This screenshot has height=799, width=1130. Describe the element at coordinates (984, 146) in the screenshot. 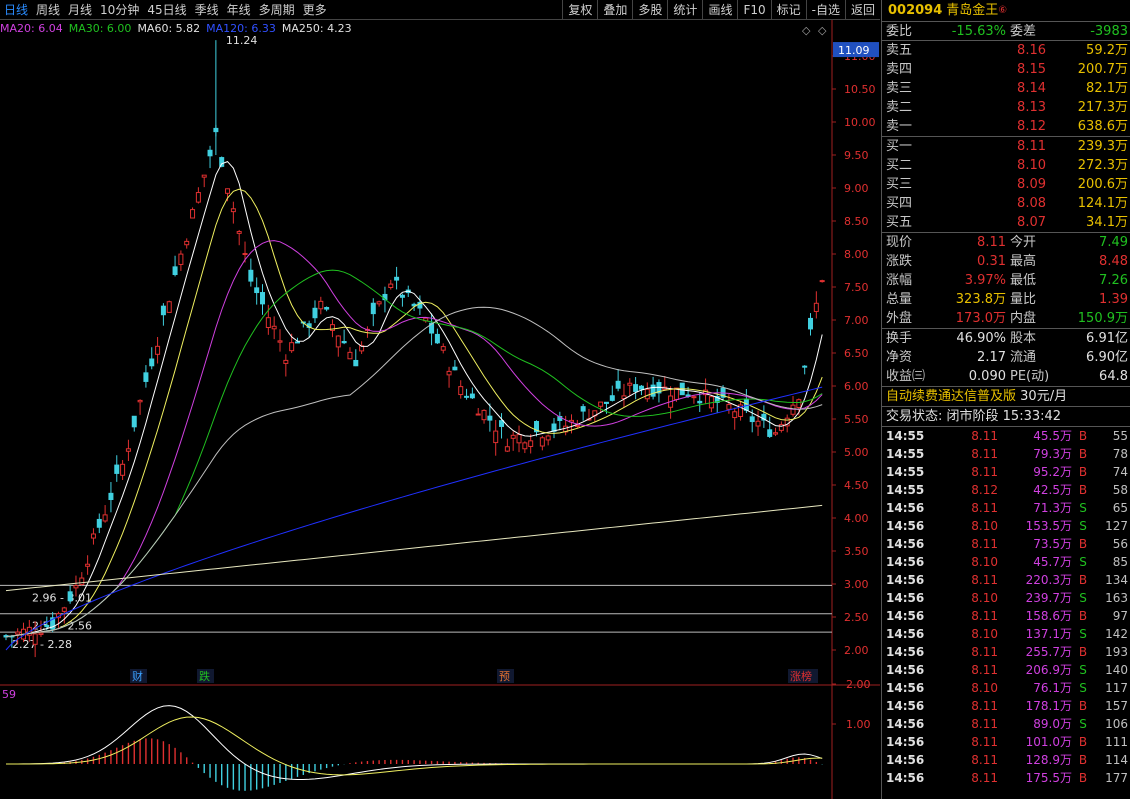

I see `bid-price: 8.11` at that location.